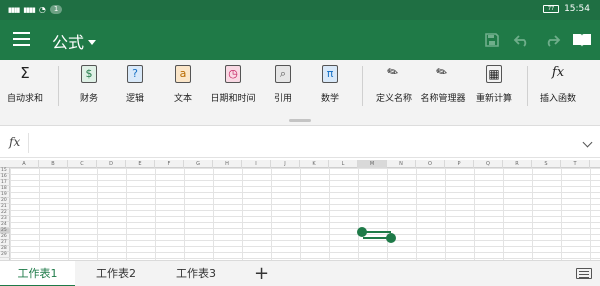 This screenshot has width=600, height=286. Describe the element at coordinates (283, 74) in the screenshot. I see `lookup-icon: ⌕` at that location.